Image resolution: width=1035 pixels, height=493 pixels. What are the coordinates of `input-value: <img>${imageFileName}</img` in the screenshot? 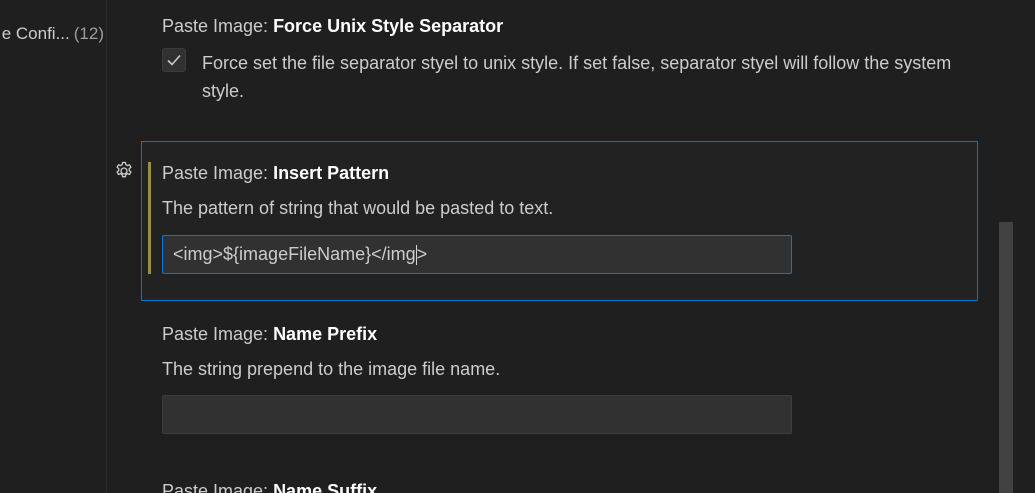 It's located at (294, 254).